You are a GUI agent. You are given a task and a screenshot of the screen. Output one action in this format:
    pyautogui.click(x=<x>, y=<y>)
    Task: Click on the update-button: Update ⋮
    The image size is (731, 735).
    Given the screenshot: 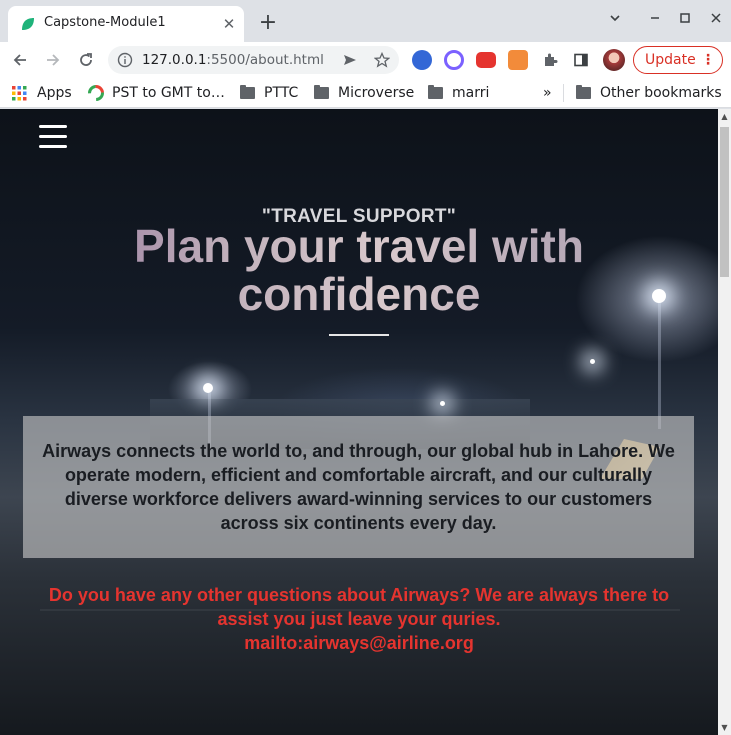 What is the action you would take?
    pyautogui.click(x=678, y=60)
    